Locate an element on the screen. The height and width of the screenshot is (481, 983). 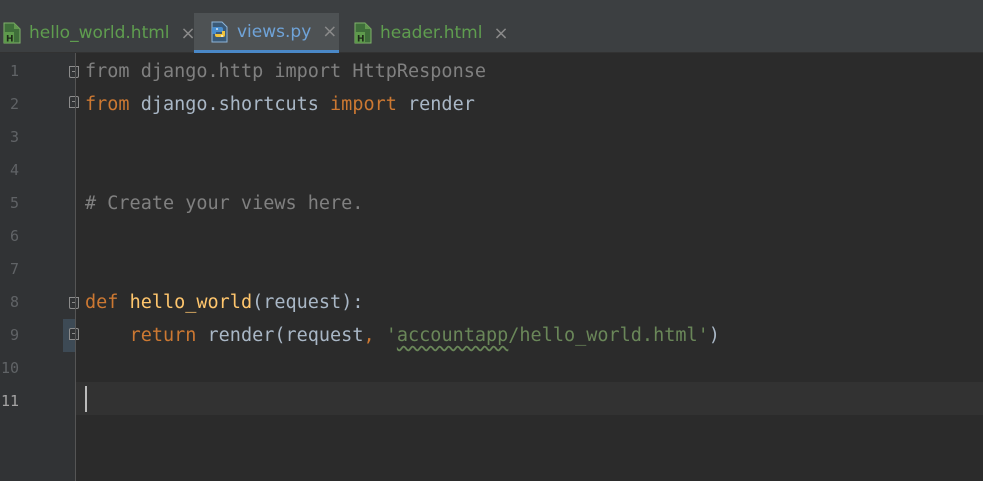
code-comment: # Create your views here. is located at coordinates (224, 203).